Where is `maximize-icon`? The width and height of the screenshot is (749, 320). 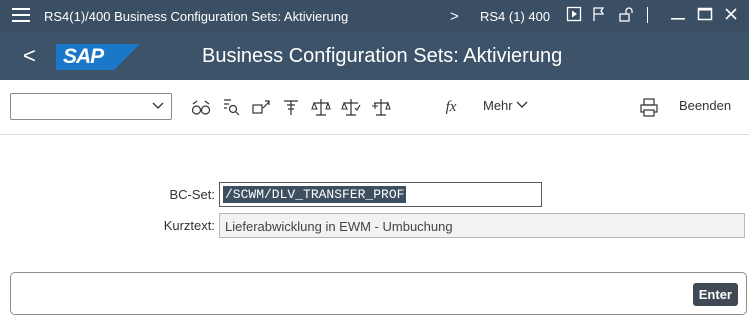 maximize-icon is located at coordinates (705, 16).